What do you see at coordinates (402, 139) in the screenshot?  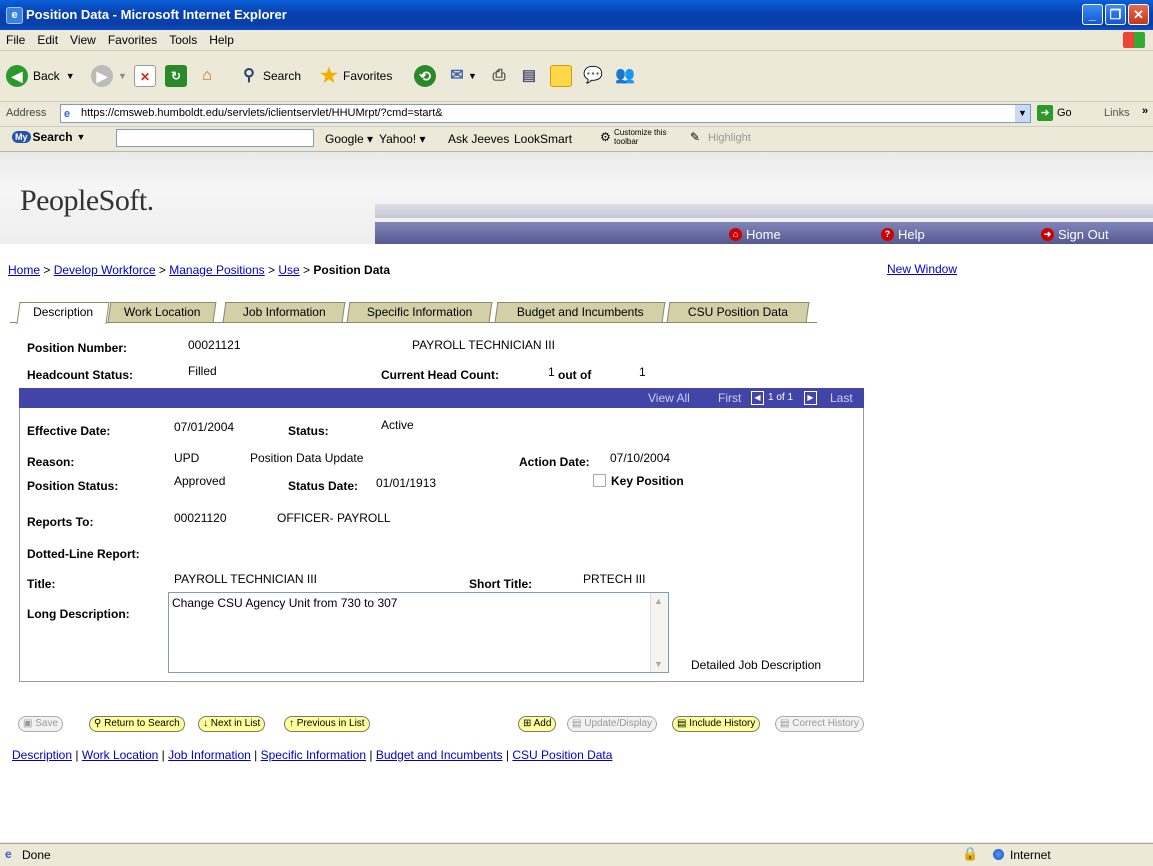 I see `yahoo-button: Yahoo! ▾` at bounding box center [402, 139].